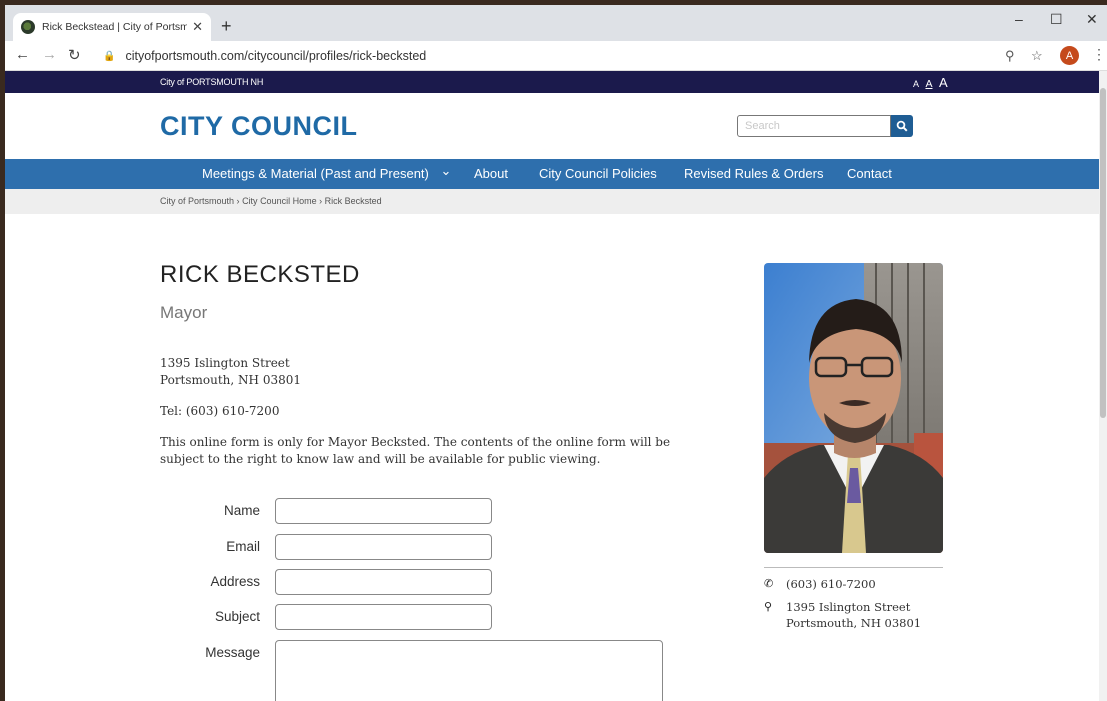 The width and height of the screenshot is (1107, 701). What do you see at coordinates (916, 84) in the screenshot?
I see `text-size-small: A` at bounding box center [916, 84].